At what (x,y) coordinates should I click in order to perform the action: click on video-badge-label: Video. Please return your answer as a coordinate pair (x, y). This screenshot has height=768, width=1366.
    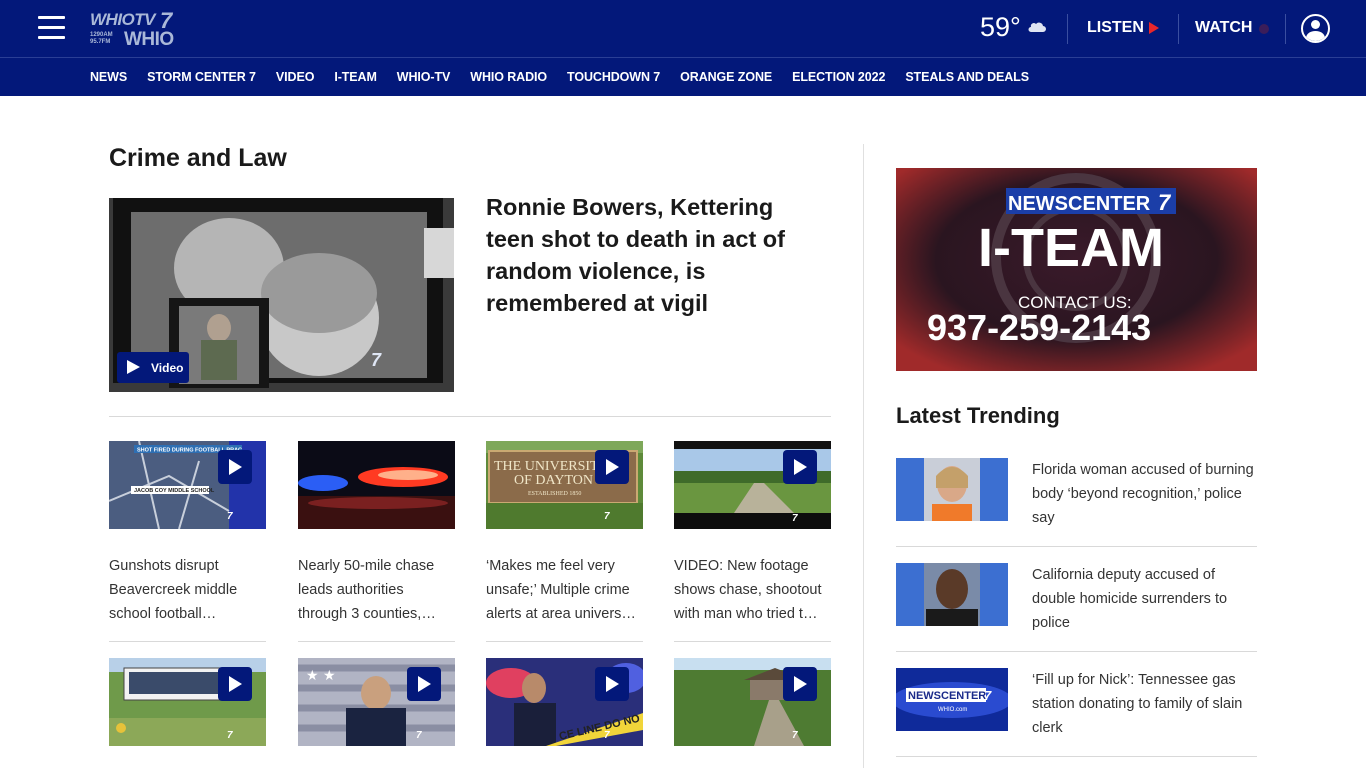
    Looking at the image, I should click on (167, 368).